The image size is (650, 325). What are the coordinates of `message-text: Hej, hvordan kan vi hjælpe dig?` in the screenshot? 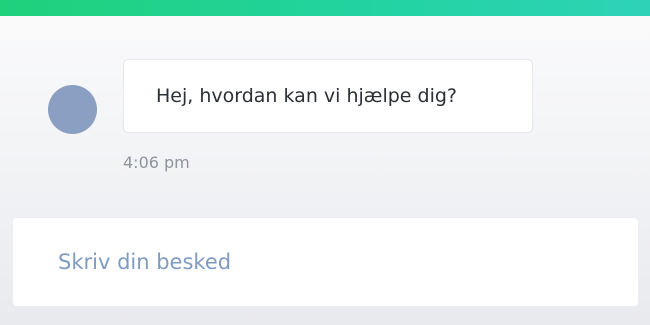 It's located at (306, 96).